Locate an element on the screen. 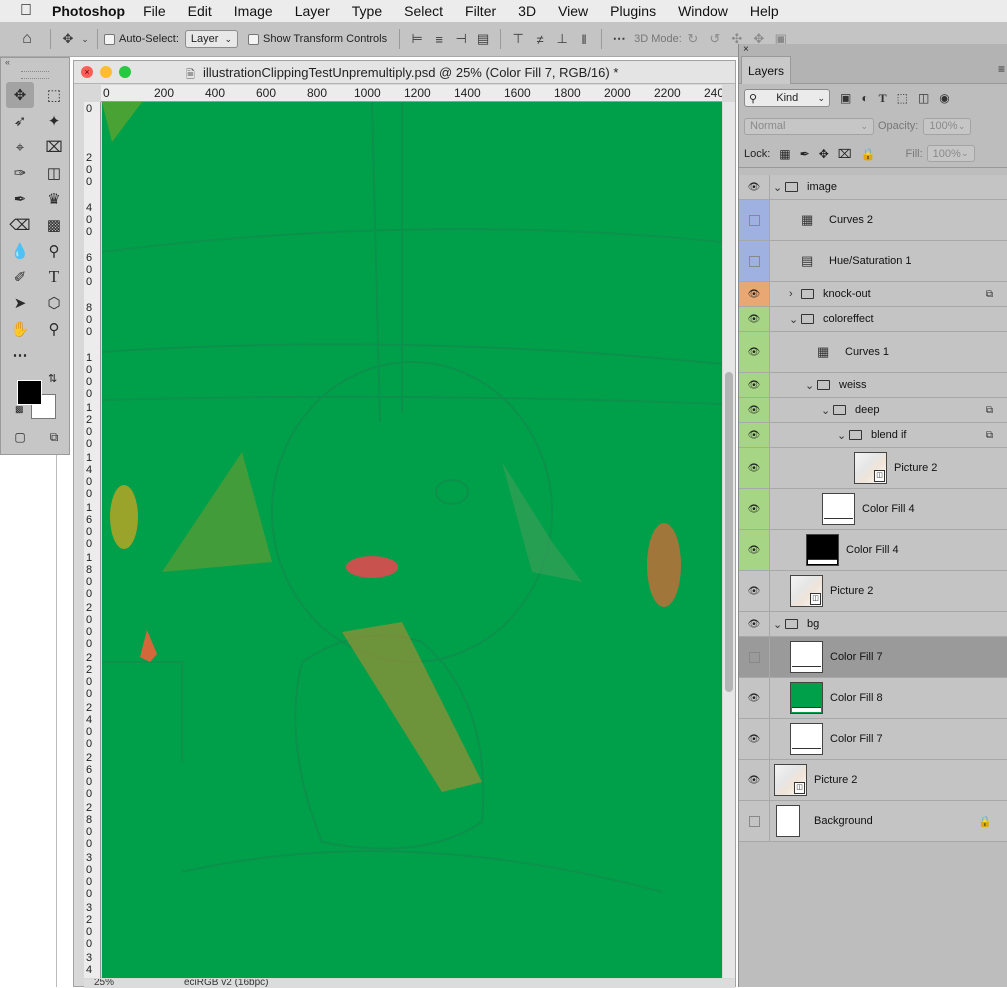  hand-tool-icon: ✋ is located at coordinates (20, 329).